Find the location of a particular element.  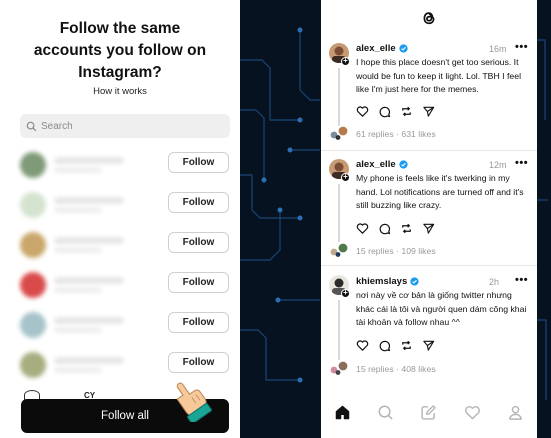

pointing-hand-cursor-icon is located at coordinates (194, 402).